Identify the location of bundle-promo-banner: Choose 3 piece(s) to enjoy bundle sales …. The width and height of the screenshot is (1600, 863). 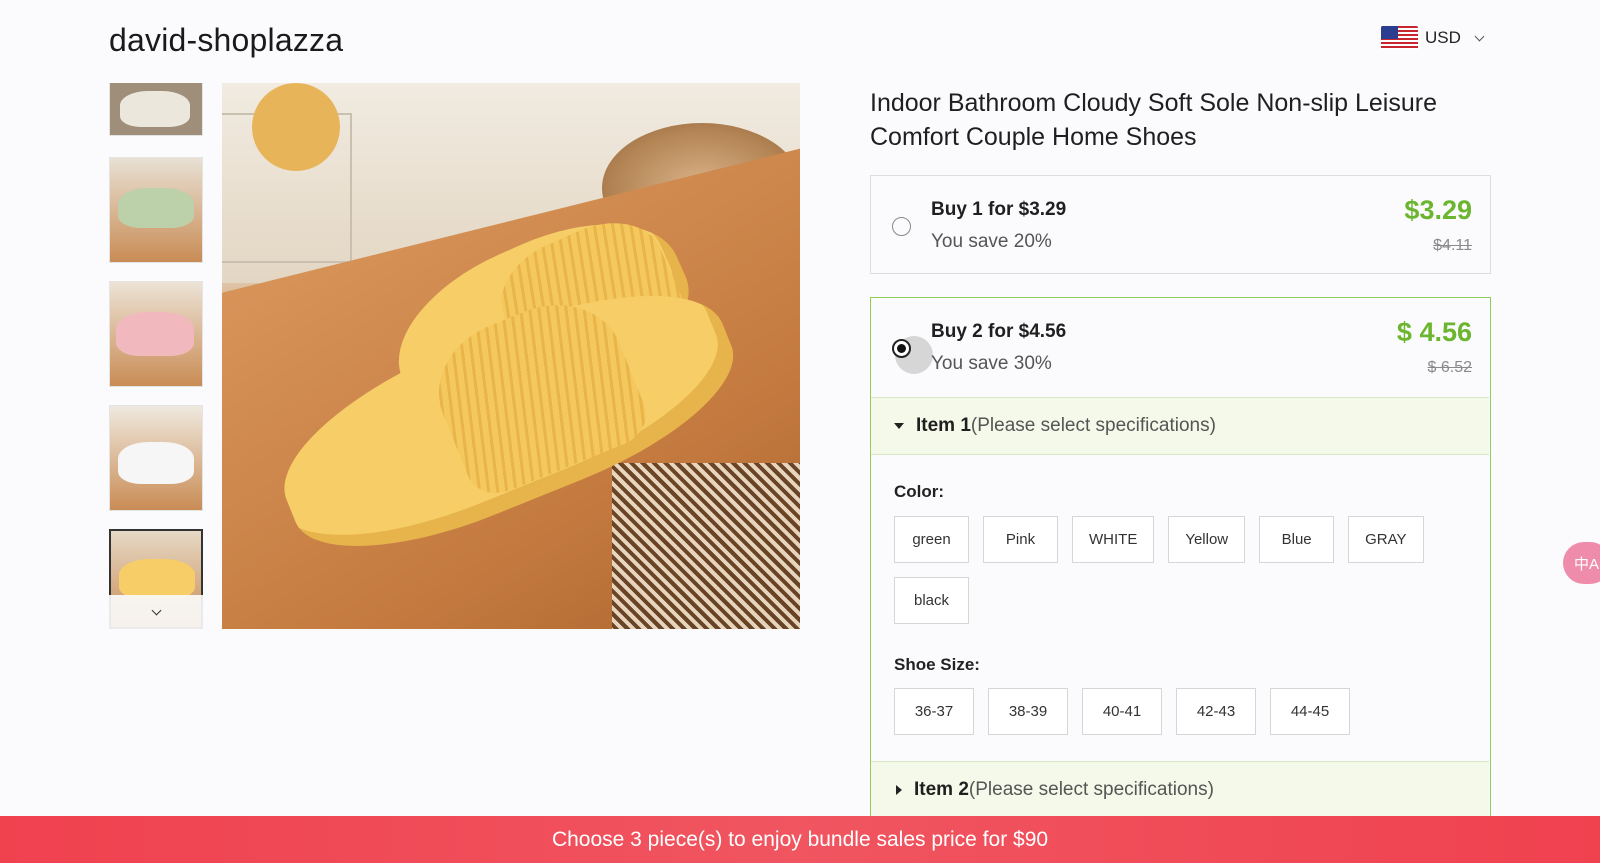
(800, 839).